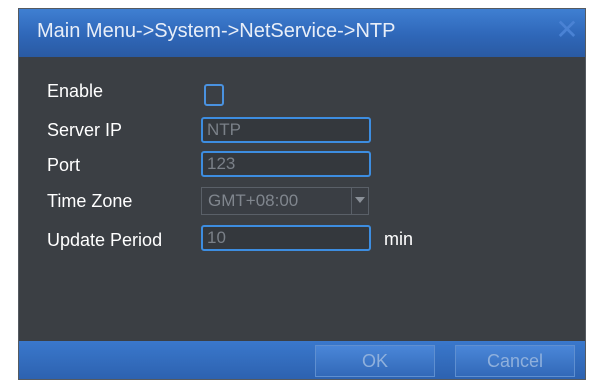 The image size is (590, 385). I want to click on cancel-button: Cancel, so click(515, 361).